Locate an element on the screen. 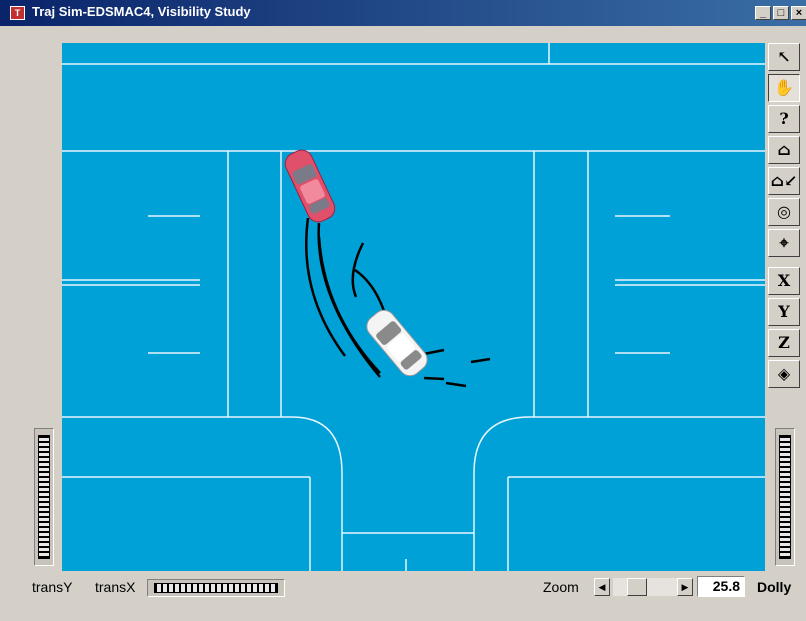 The image size is (806, 621). transY-thumbwheel is located at coordinates (44, 497).